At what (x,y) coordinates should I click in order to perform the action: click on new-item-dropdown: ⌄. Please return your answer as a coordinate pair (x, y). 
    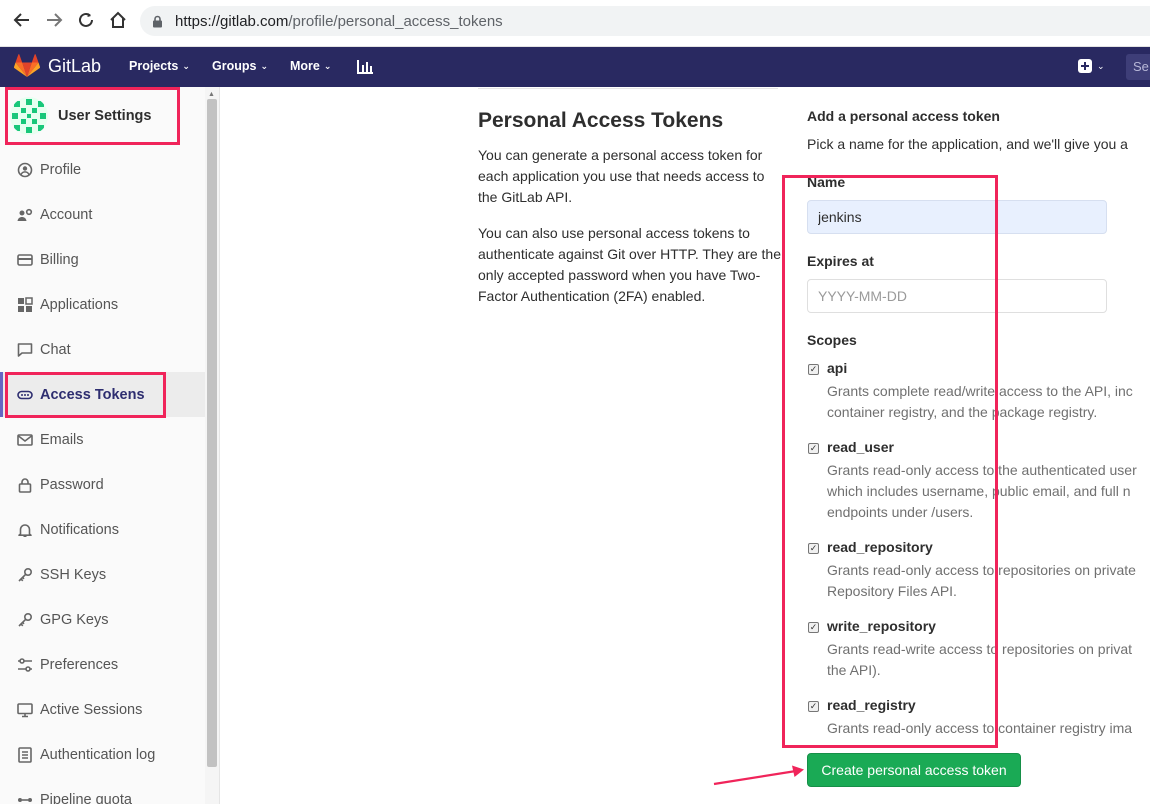
    Looking at the image, I should click on (1091, 66).